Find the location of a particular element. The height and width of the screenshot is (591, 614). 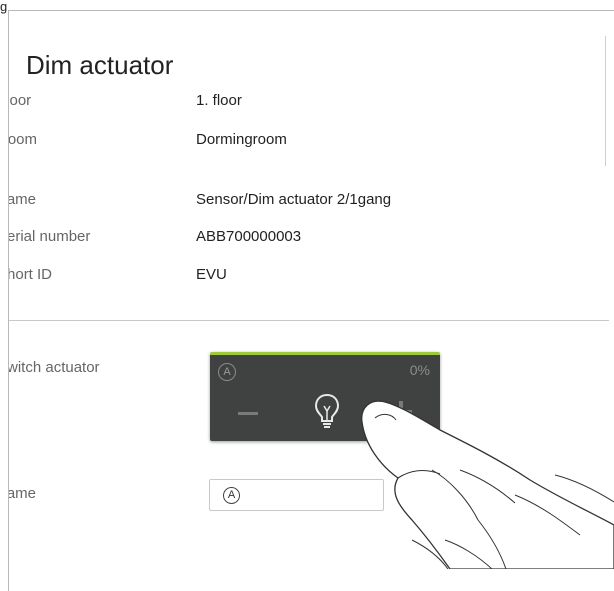

minus-icon is located at coordinates (248, 413).